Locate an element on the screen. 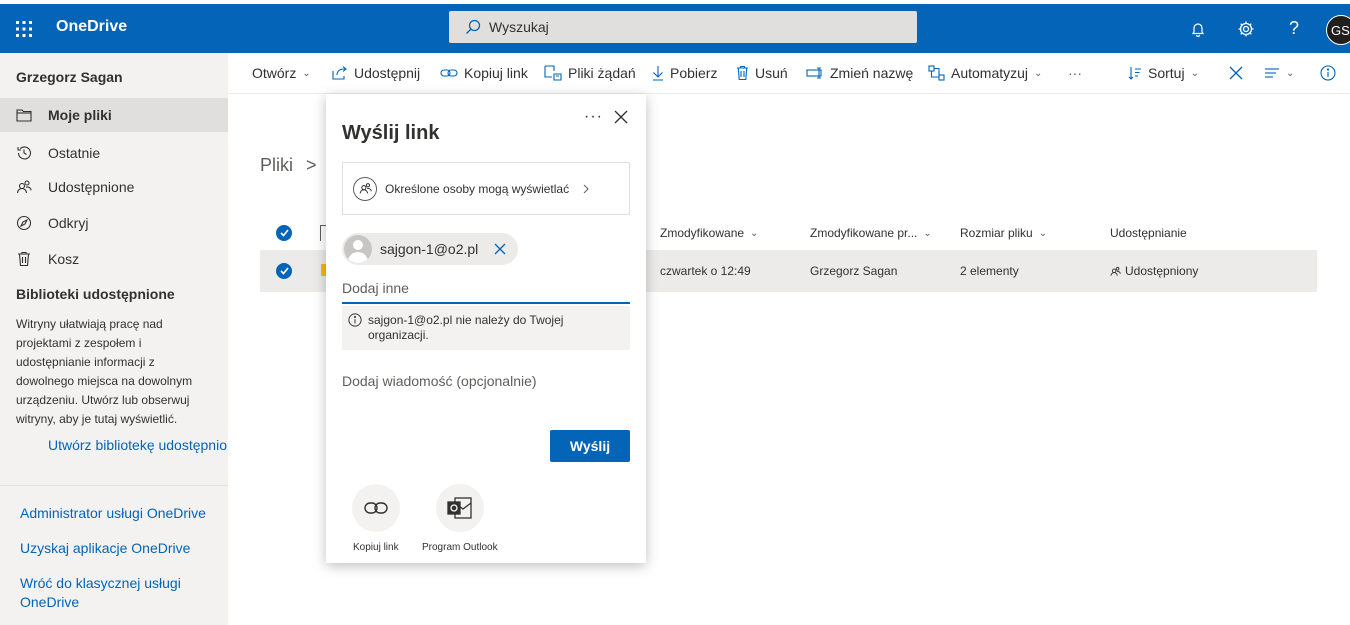  recipient-chip: sajgon-1@o2.pl is located at coordinates (430, 249).